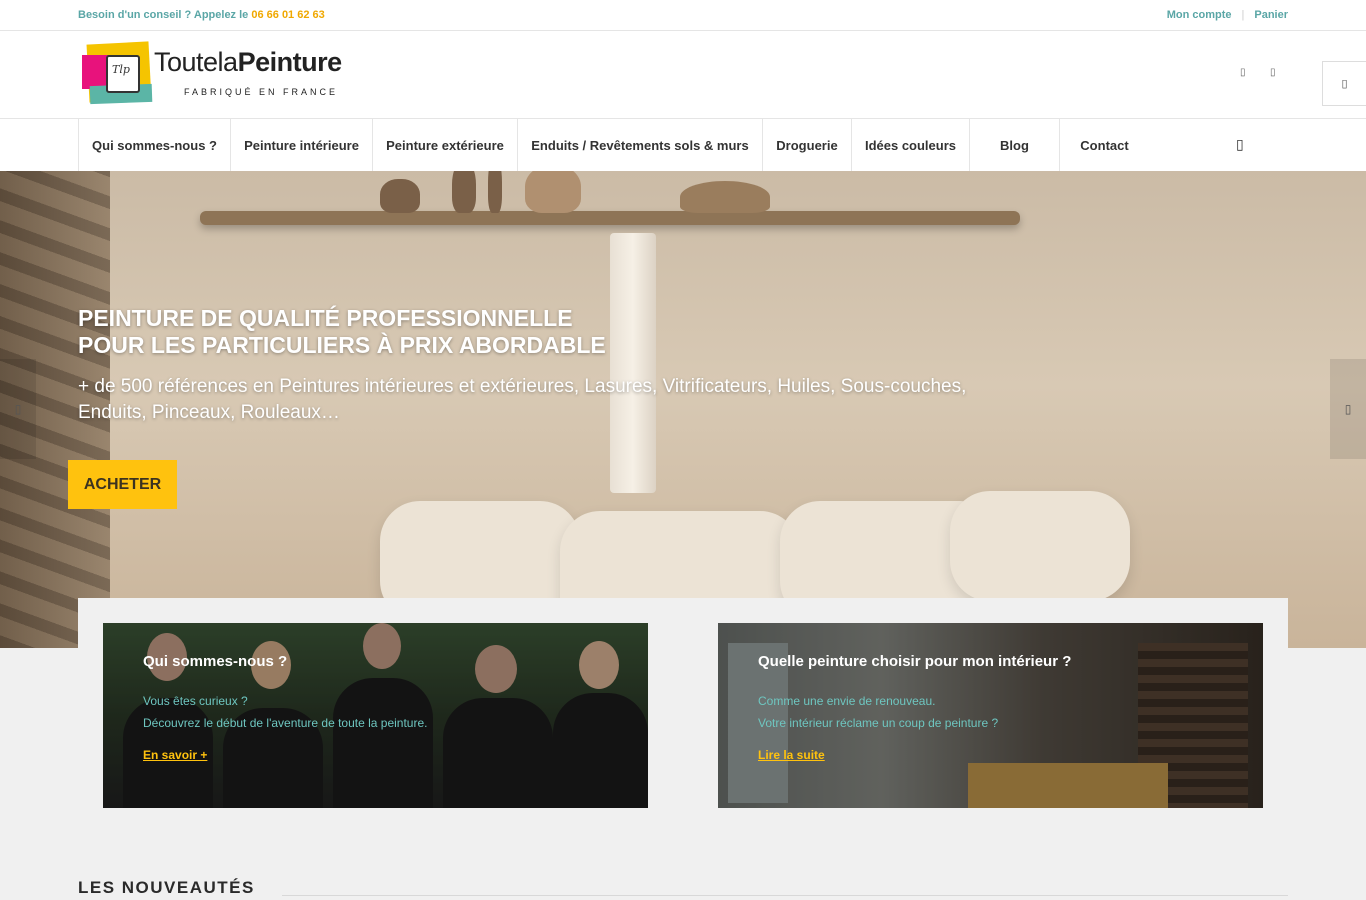  I want to click on chevron-right-icon: ▯, so click(1348, 409).